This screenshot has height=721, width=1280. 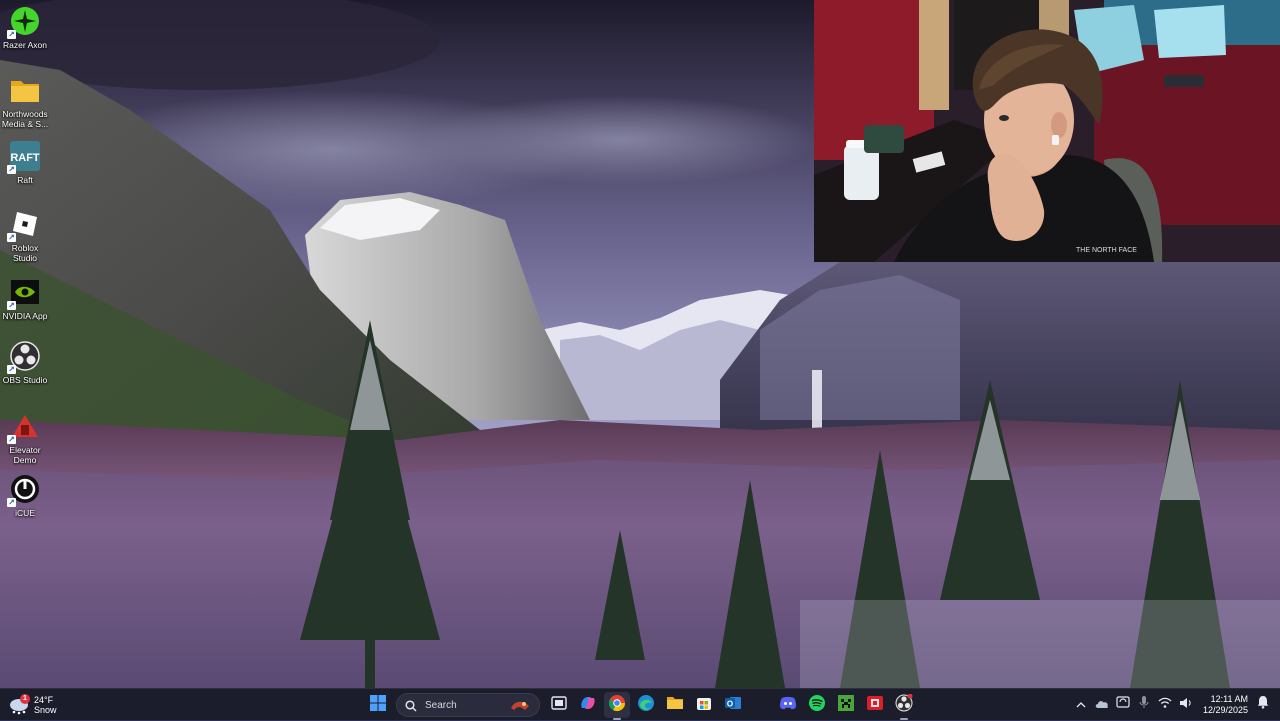 I want to click on discord-icon, so click(x=788, y=705).